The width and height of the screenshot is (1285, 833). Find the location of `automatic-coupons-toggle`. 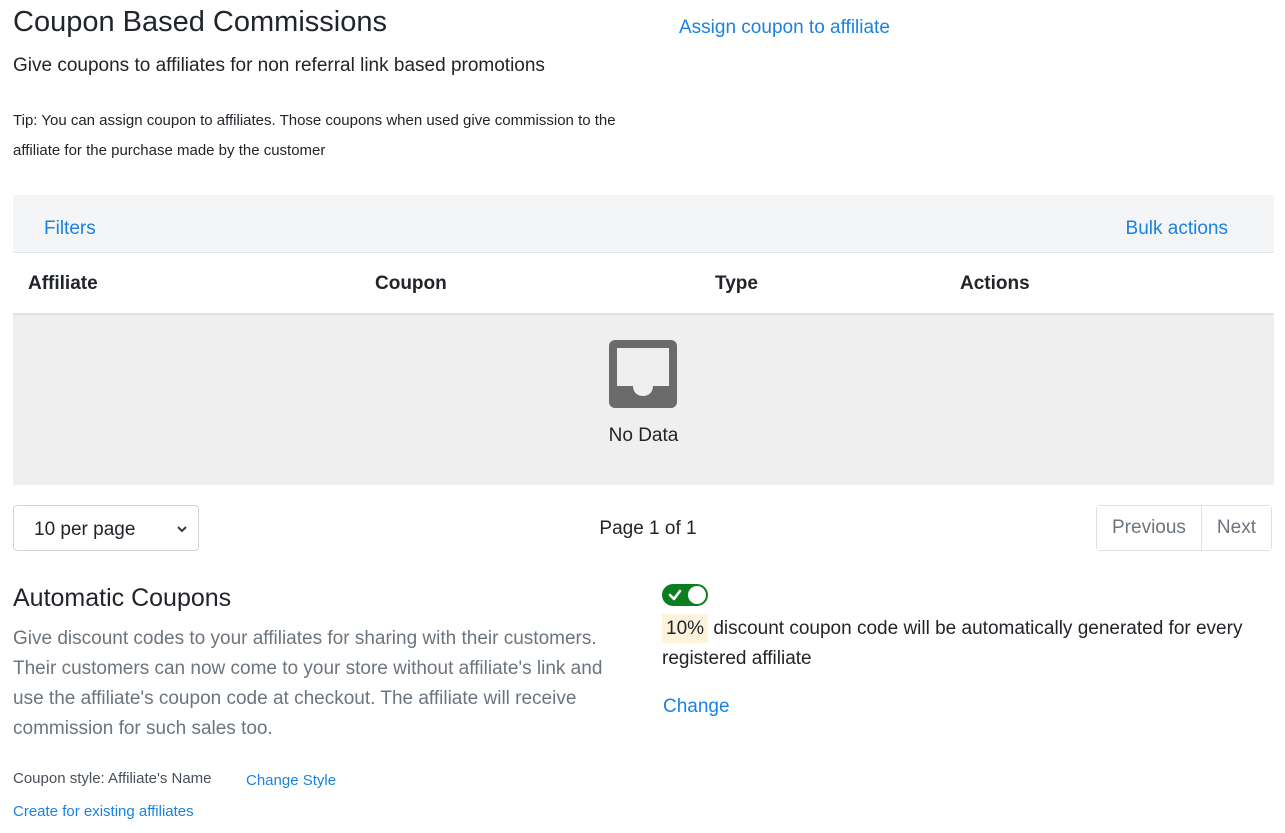

automatic-coupons-toggle is located at coordinates (685, 595).